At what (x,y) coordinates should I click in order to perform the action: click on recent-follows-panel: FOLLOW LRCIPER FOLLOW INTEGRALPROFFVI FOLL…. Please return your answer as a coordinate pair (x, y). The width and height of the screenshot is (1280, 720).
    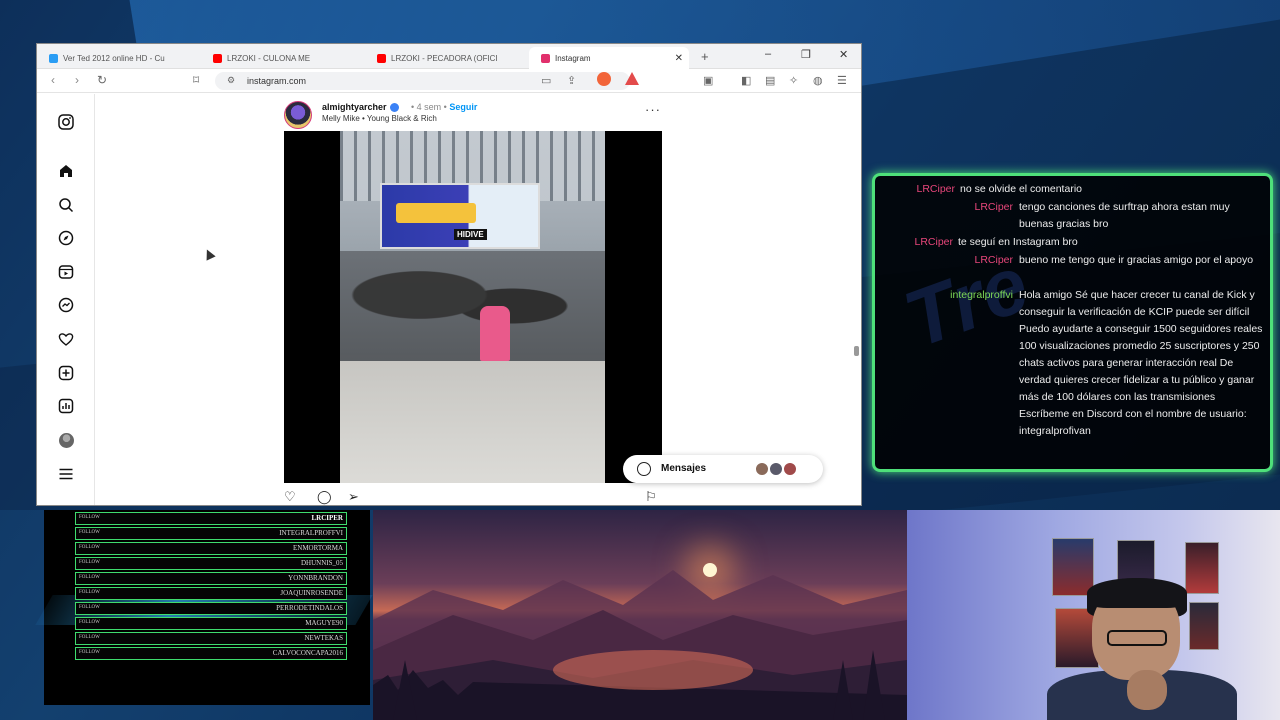
    Looking at the image, I should click on (204, 607).